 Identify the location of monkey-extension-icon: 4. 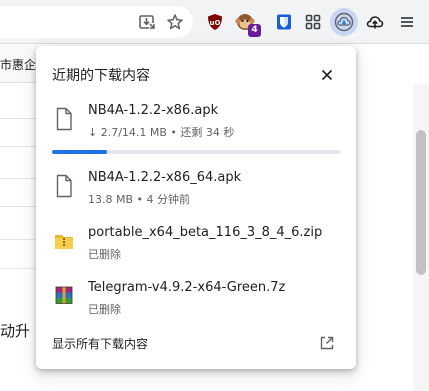
(246, 22).